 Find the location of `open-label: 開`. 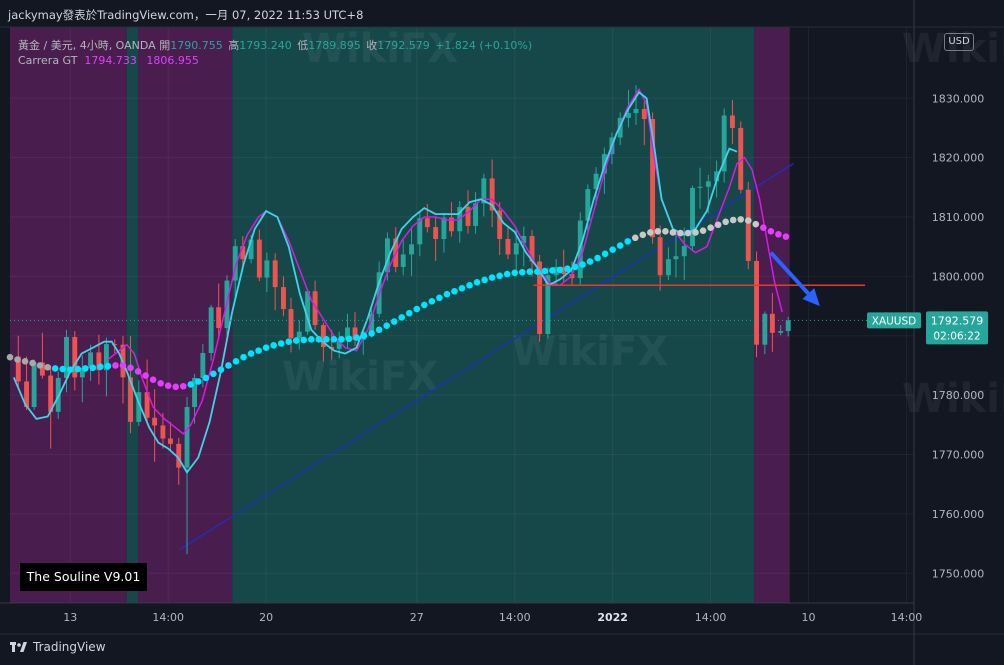

open-label: 開 is located at coordinates (165, 45).